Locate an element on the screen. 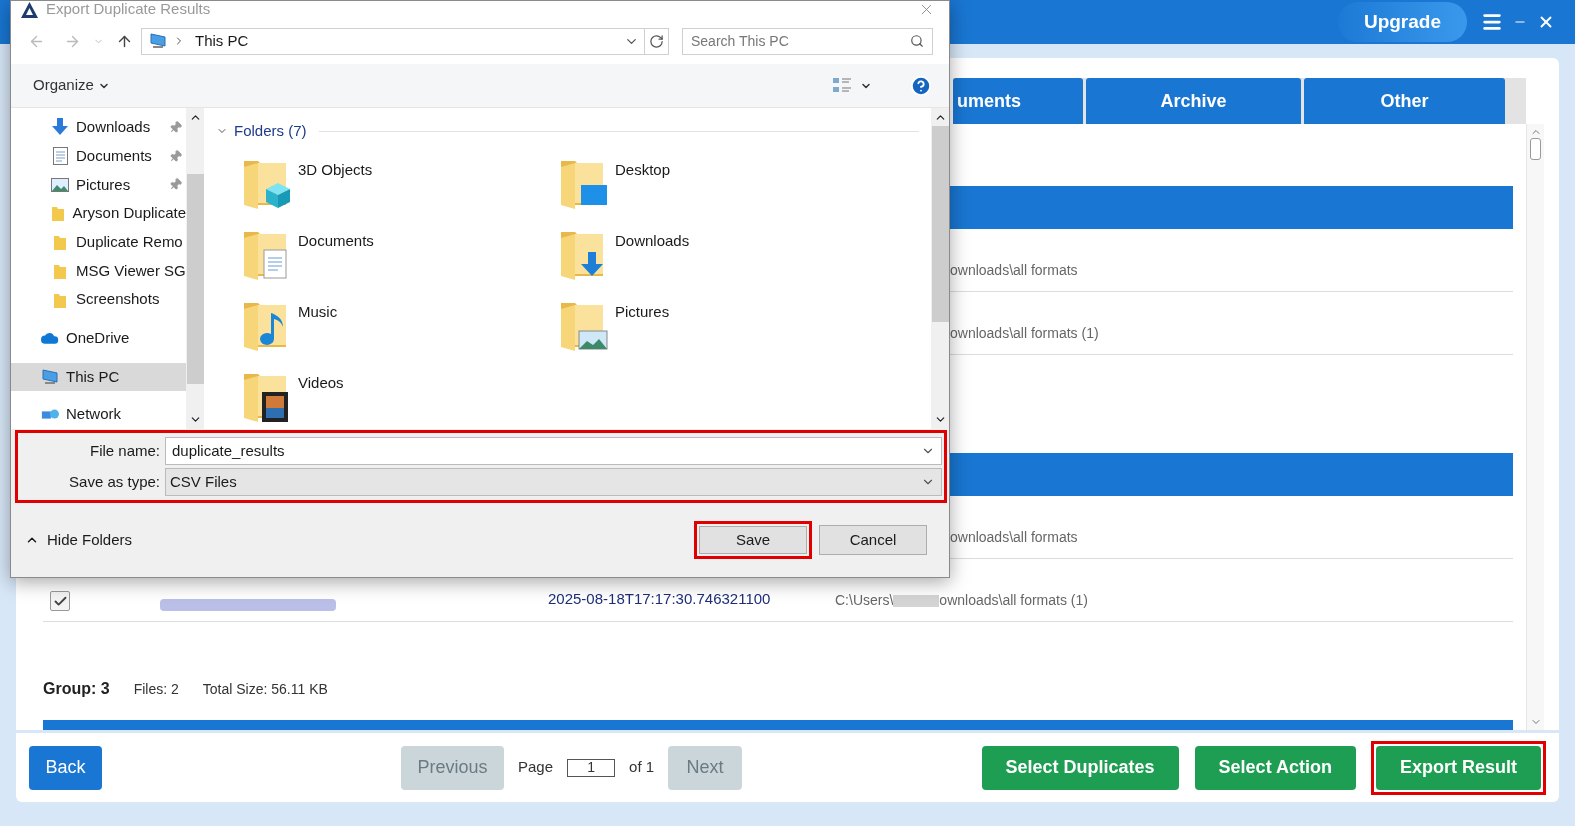 The height and width of the screenshot is (826, 1575). category-tab: uments is located at coordinates (1018, 101).